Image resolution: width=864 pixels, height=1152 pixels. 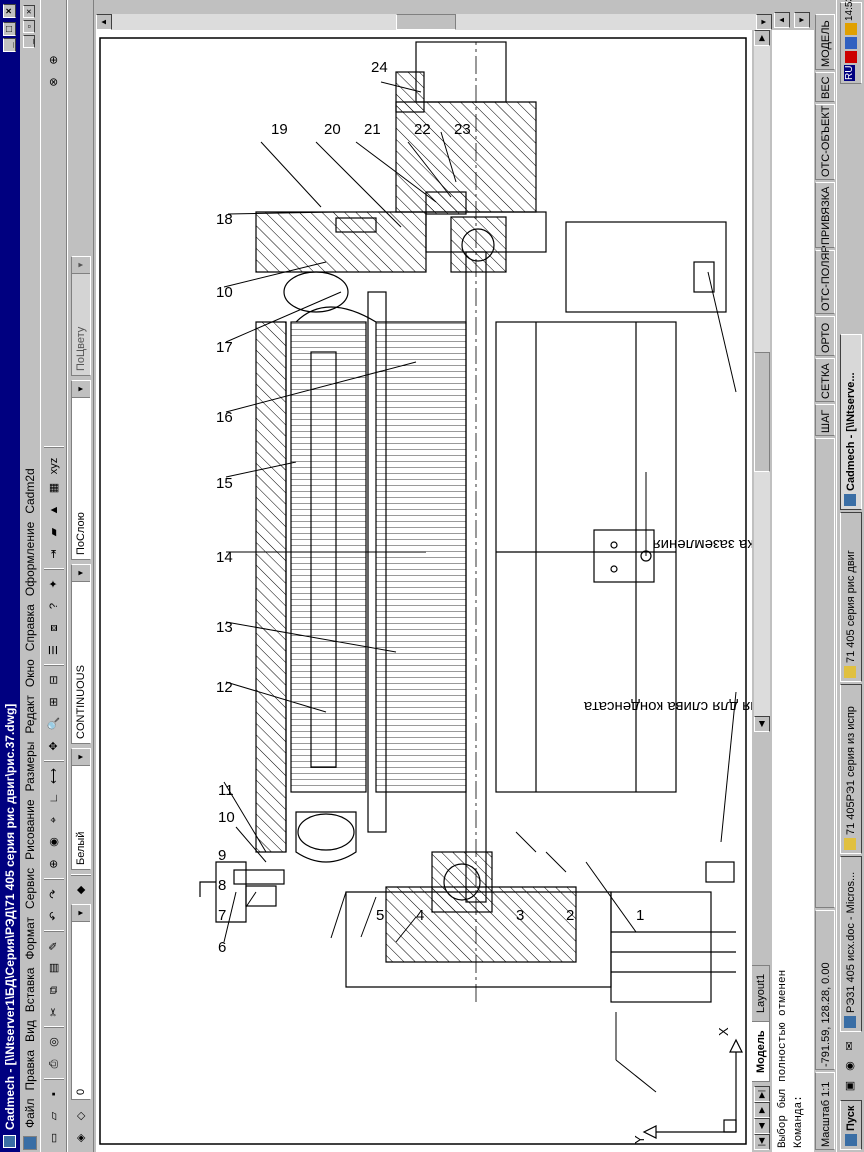 What do you see at coordinates (825, 336) in the screenshot?
I see `status-ortho: ОРТО` at bounding box center [825, 336].